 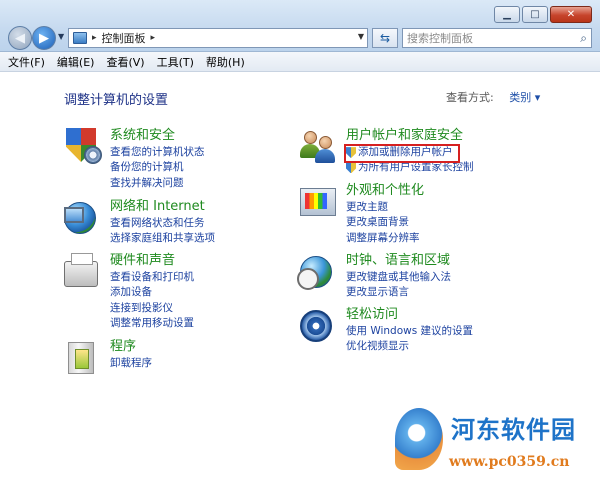 I want to click on minimize-button: ▁, so click(x=507, y=14).